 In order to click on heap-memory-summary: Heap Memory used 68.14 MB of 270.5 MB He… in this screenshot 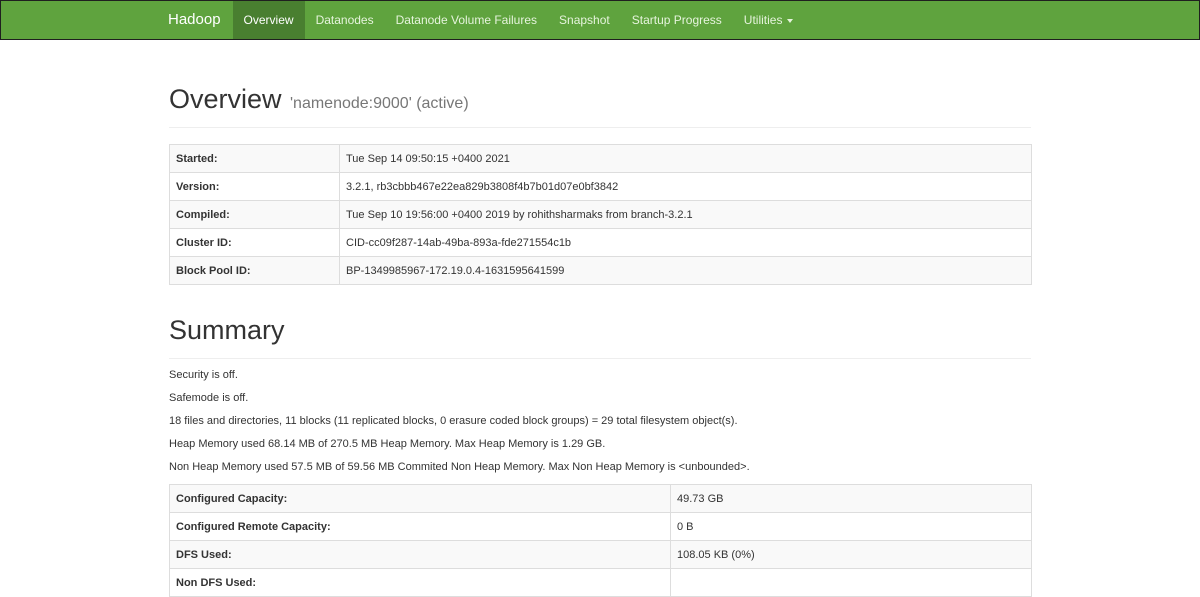, I will do `click(387, 444)`.